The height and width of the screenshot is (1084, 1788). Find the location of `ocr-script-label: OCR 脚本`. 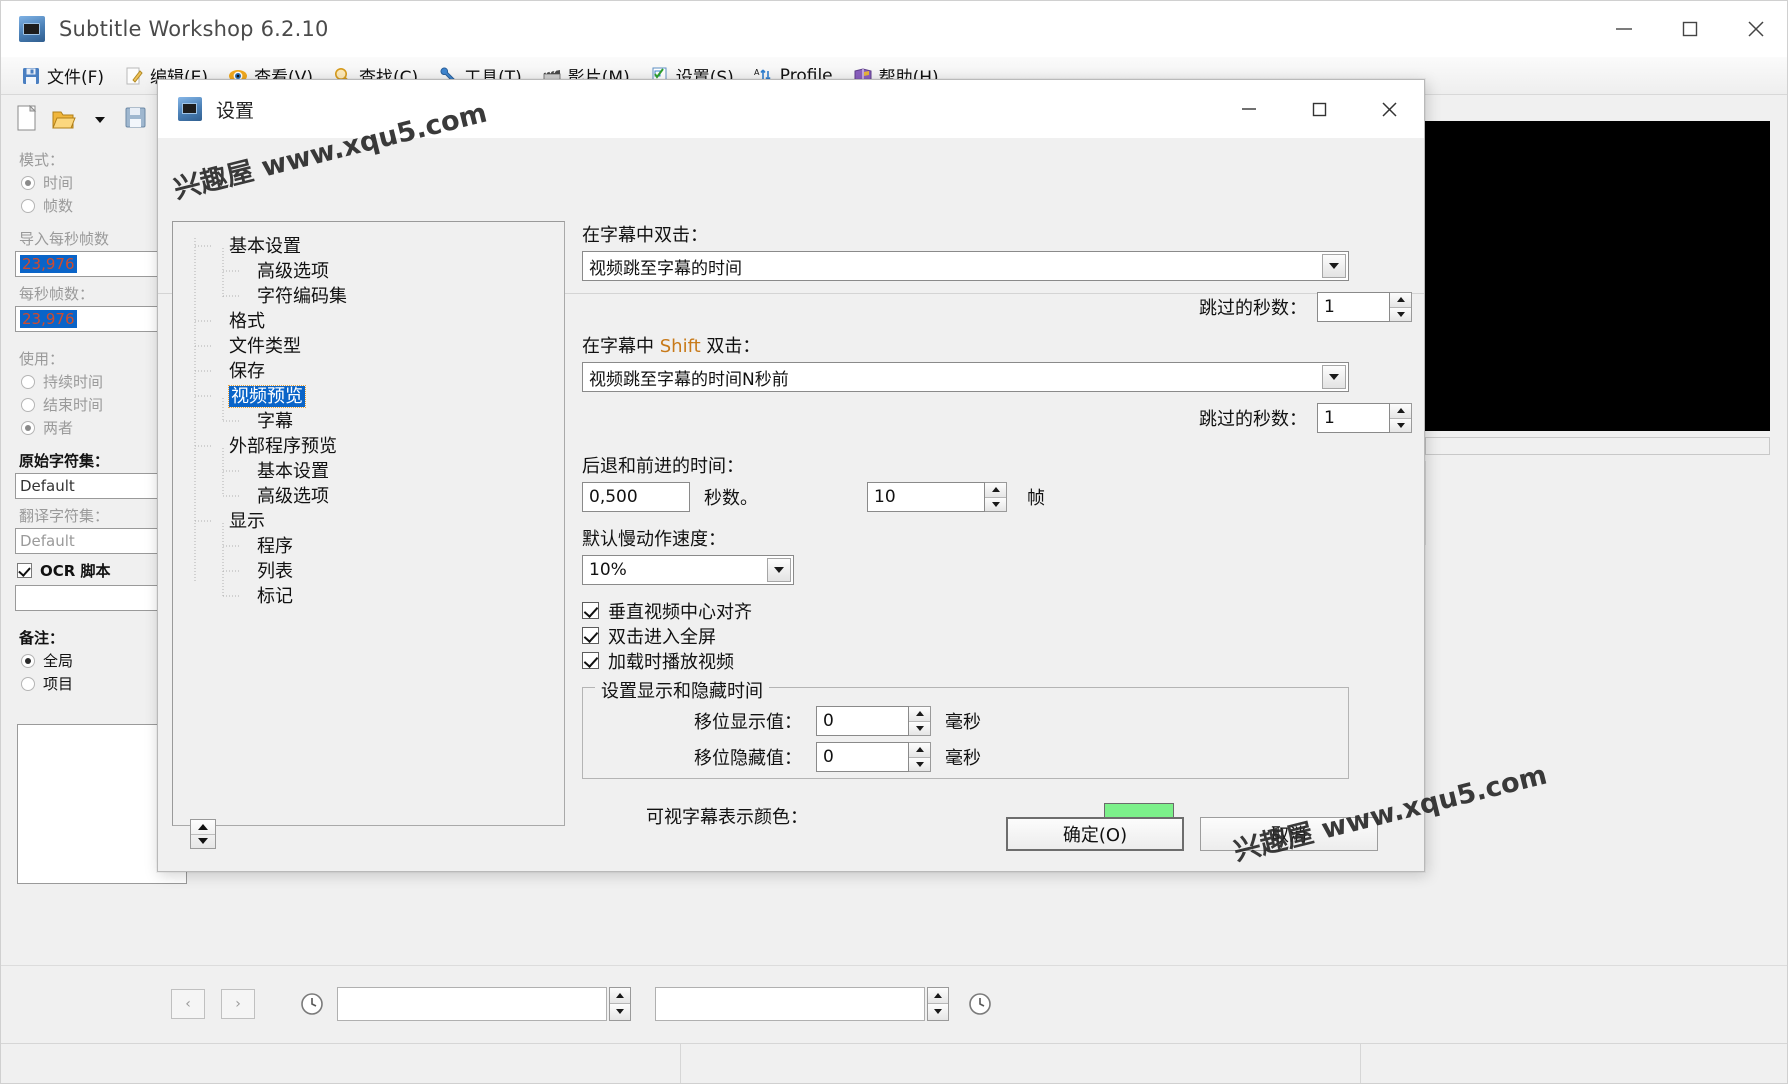

ocr-script-label: OCR 脚本 is located at coordinates (75, 571).